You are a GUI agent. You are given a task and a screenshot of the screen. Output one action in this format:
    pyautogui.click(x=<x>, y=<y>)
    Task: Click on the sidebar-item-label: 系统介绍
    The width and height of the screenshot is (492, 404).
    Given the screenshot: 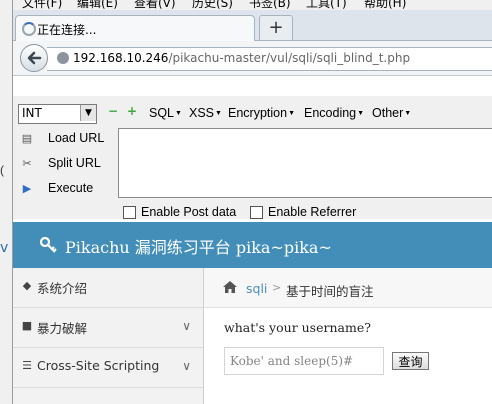 What is the action you would take?
    pyautogui.click(x=62, y=288)
    